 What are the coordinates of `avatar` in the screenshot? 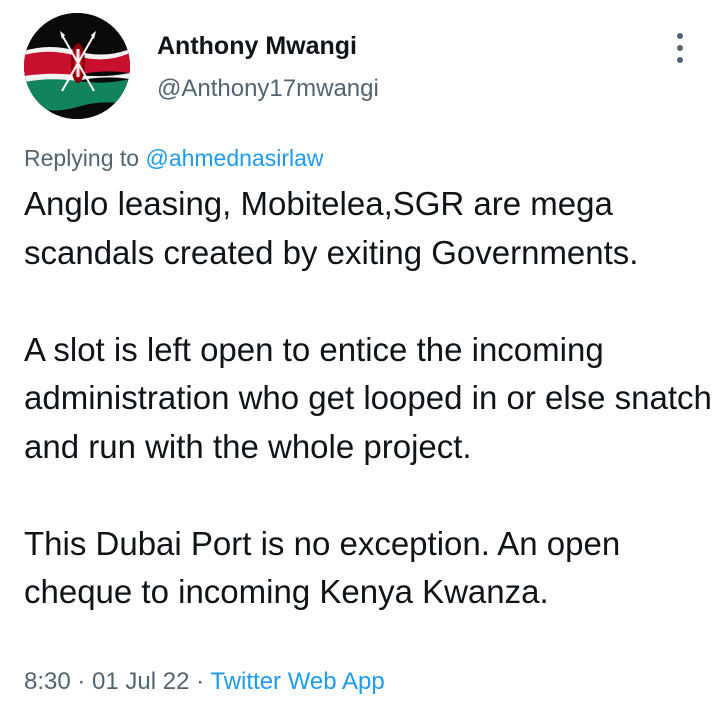 It's located at (77, 66).